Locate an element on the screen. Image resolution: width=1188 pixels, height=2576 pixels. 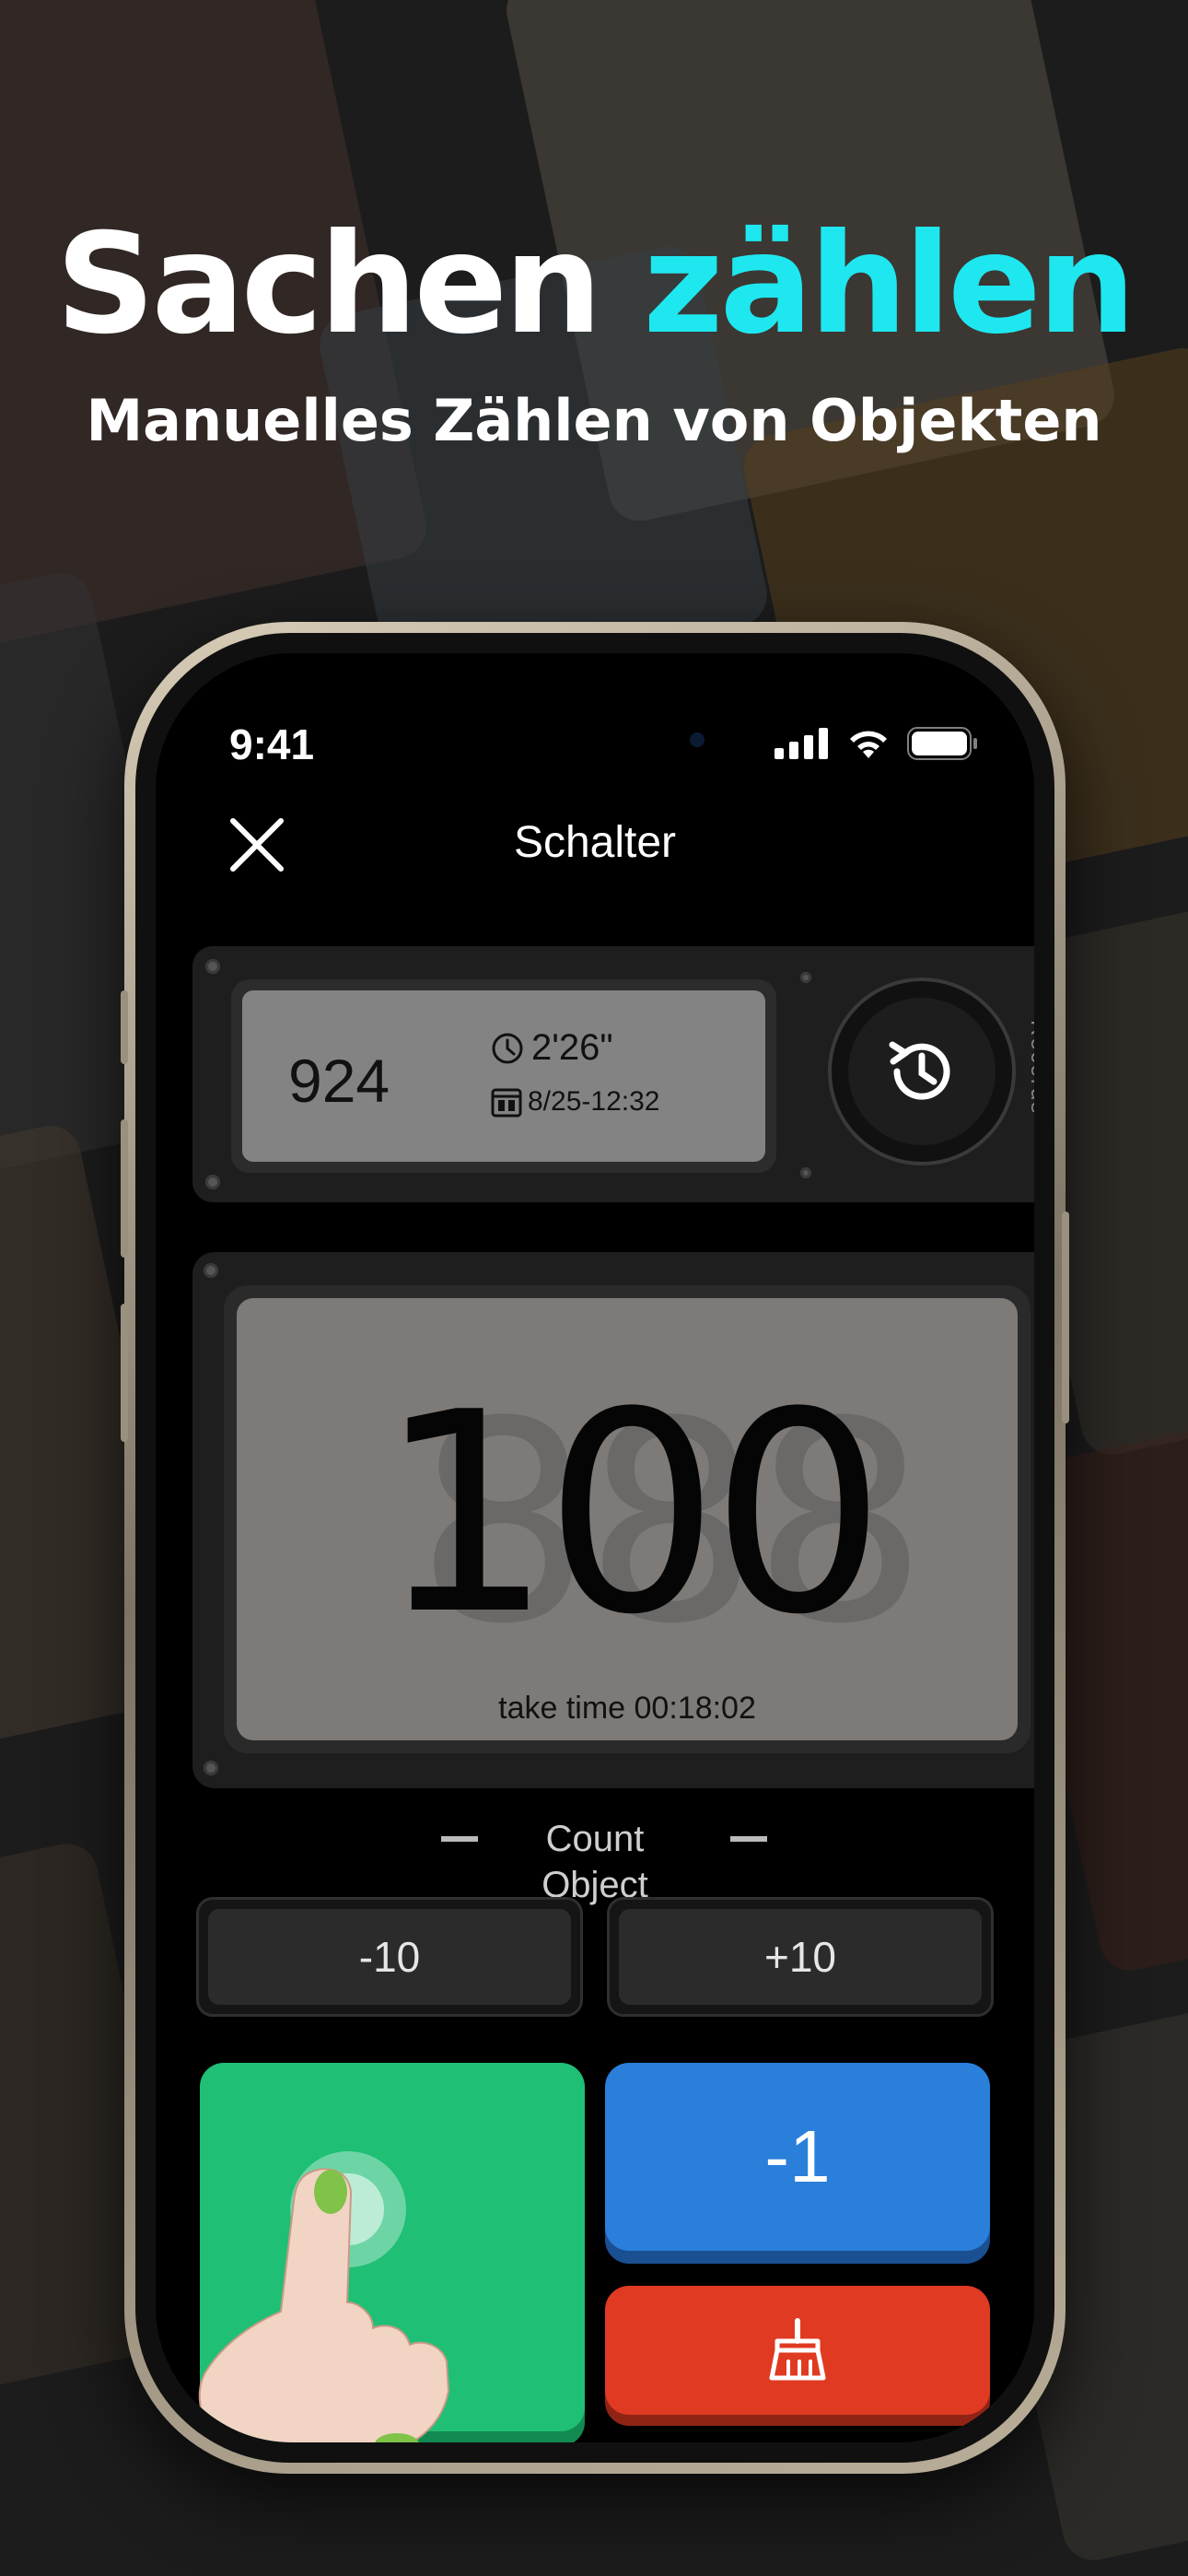
counter-value: 100 is located at coordinates (632, 1514).